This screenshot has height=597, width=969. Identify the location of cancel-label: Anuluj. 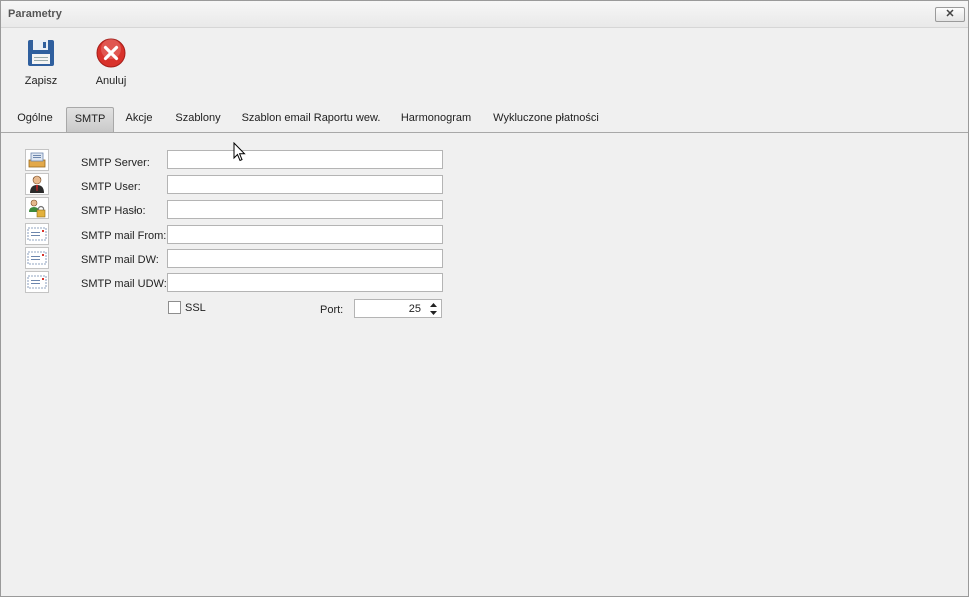
(111, 81).